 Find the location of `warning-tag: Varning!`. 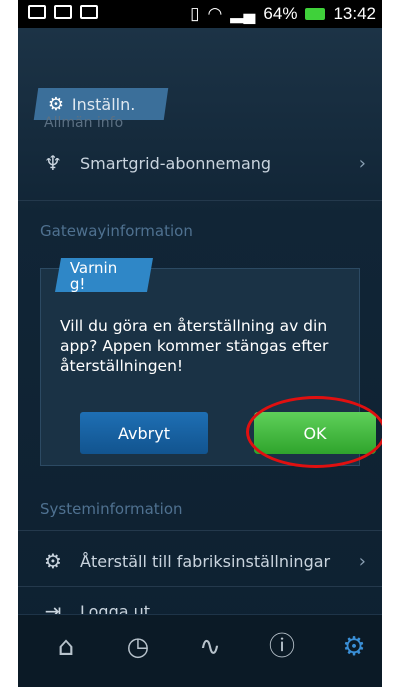

warning-tag: Varning! is located at coordinates (104, 275).